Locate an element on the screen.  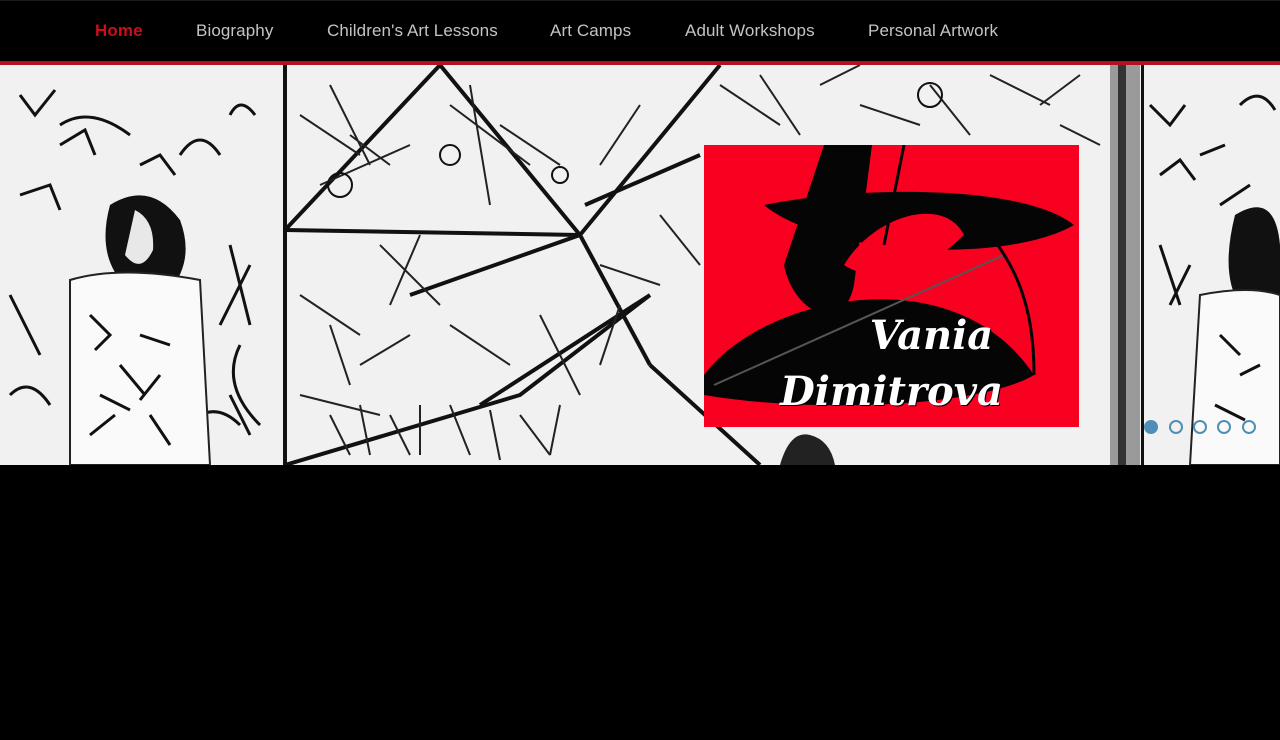
logo-first-name: Vania is located at coordinates (931, 335).